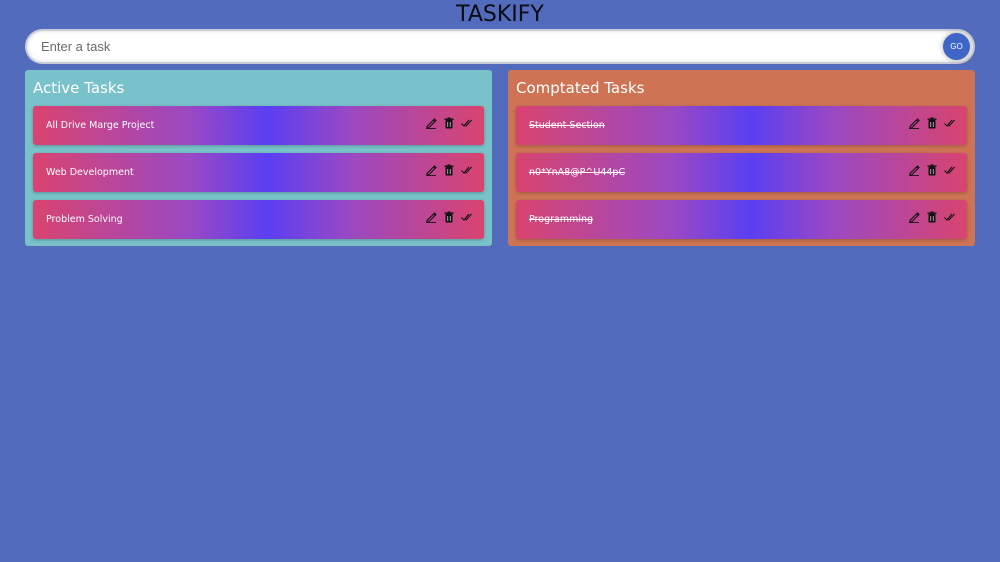 The height and width of the screenshot is (562, 1000). I want to click on app-title: TASKIFY, so click(500, 14).